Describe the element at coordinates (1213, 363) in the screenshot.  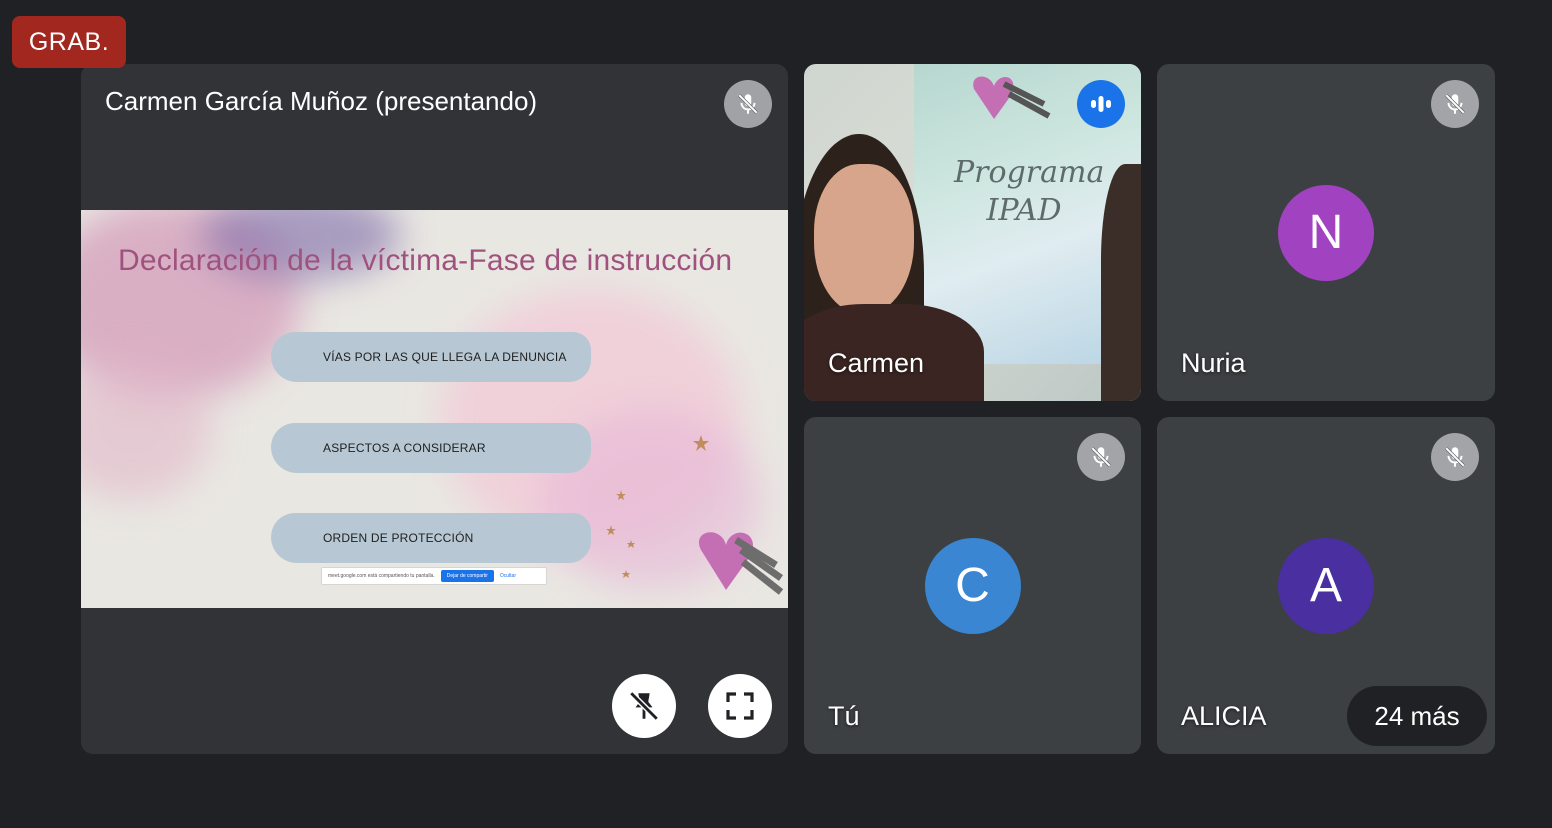
I see `participant-name: Nuria` at that location.